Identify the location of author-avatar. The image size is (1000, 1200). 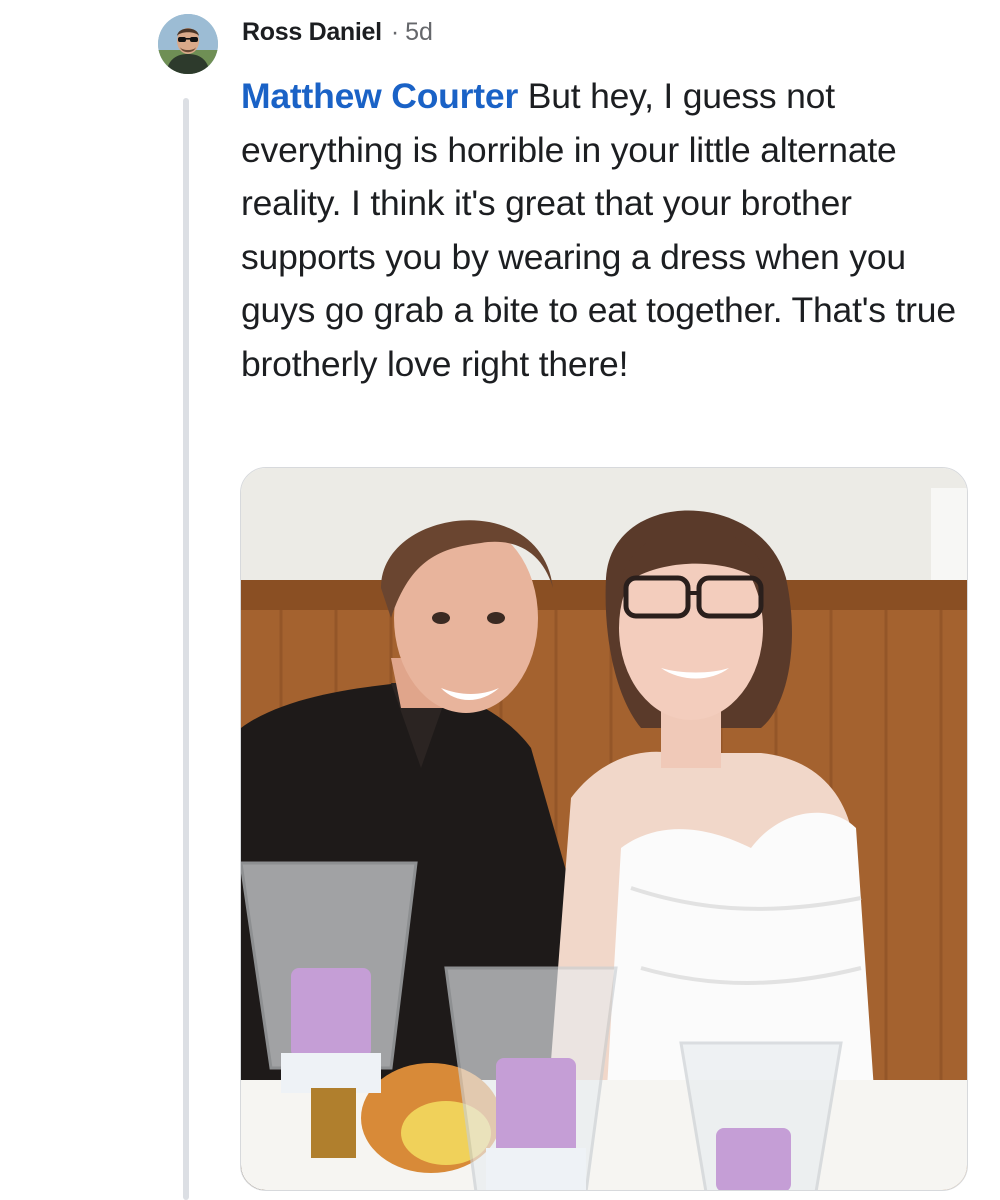
(188, 44).